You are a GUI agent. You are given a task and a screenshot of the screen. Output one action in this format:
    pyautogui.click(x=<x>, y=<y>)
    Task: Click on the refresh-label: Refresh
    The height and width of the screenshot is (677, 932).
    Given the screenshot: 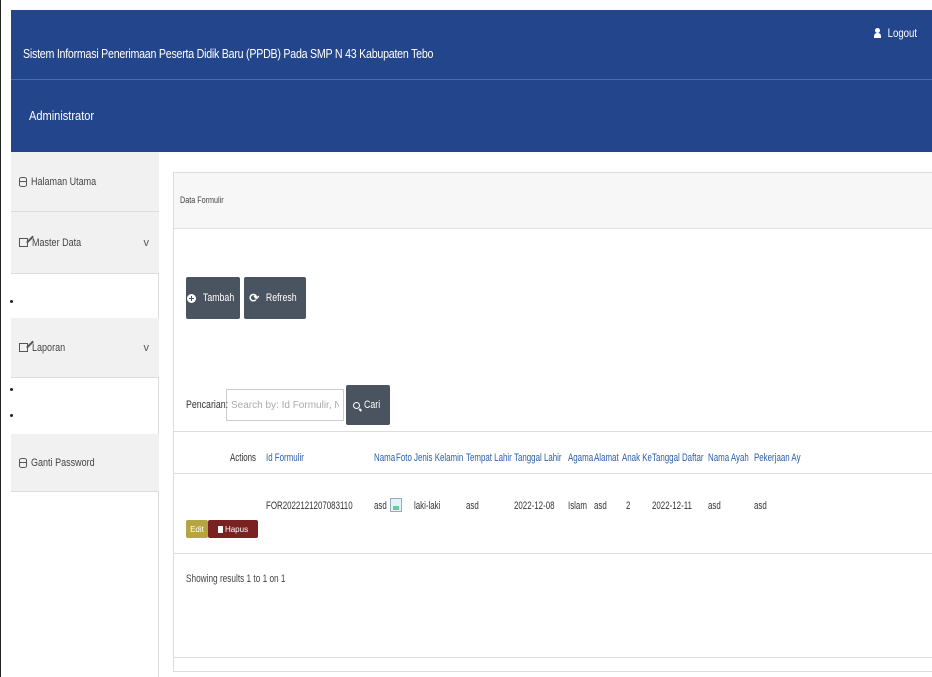 What is the action you would take?
    pyautogui.click(x=281, y=298)
    